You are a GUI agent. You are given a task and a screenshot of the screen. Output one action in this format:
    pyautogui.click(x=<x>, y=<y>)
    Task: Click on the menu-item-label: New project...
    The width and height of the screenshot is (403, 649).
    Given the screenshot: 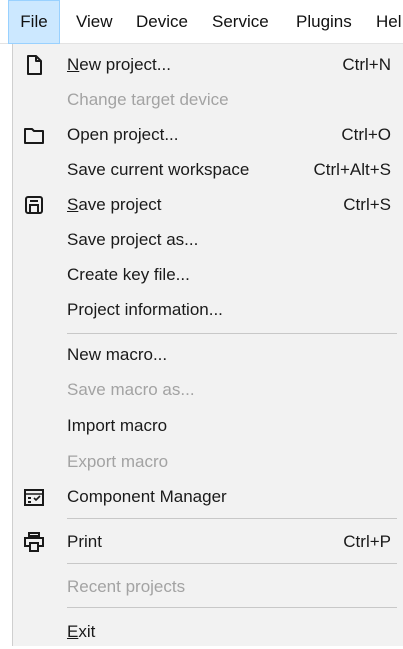 What is the action you would take?
    pyautogui.click(x=119, y=64)
    